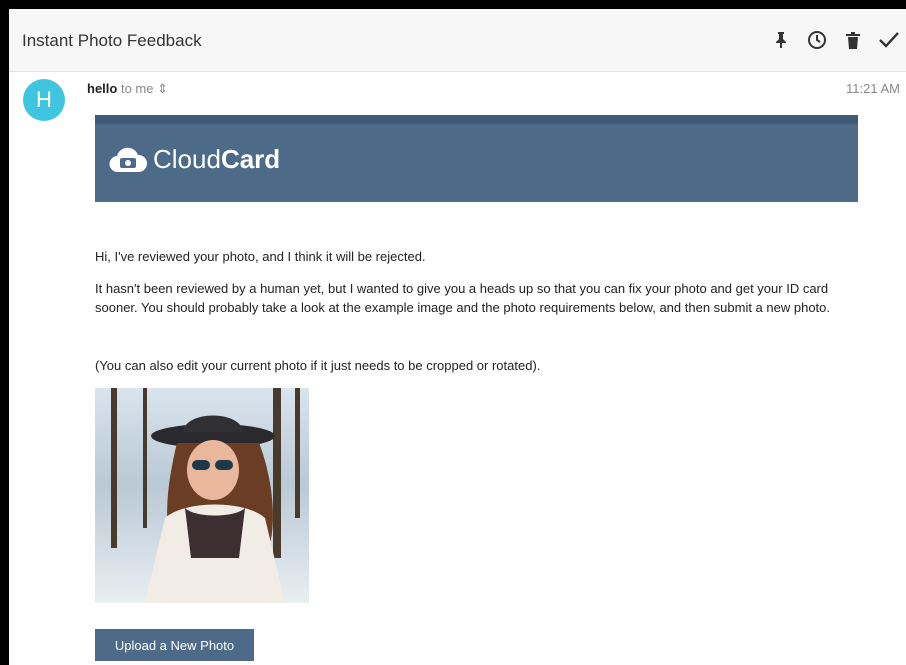 This screenshot has width=906, height=665. I want to click on message-time: 11:21 AM, so click(873, 88).